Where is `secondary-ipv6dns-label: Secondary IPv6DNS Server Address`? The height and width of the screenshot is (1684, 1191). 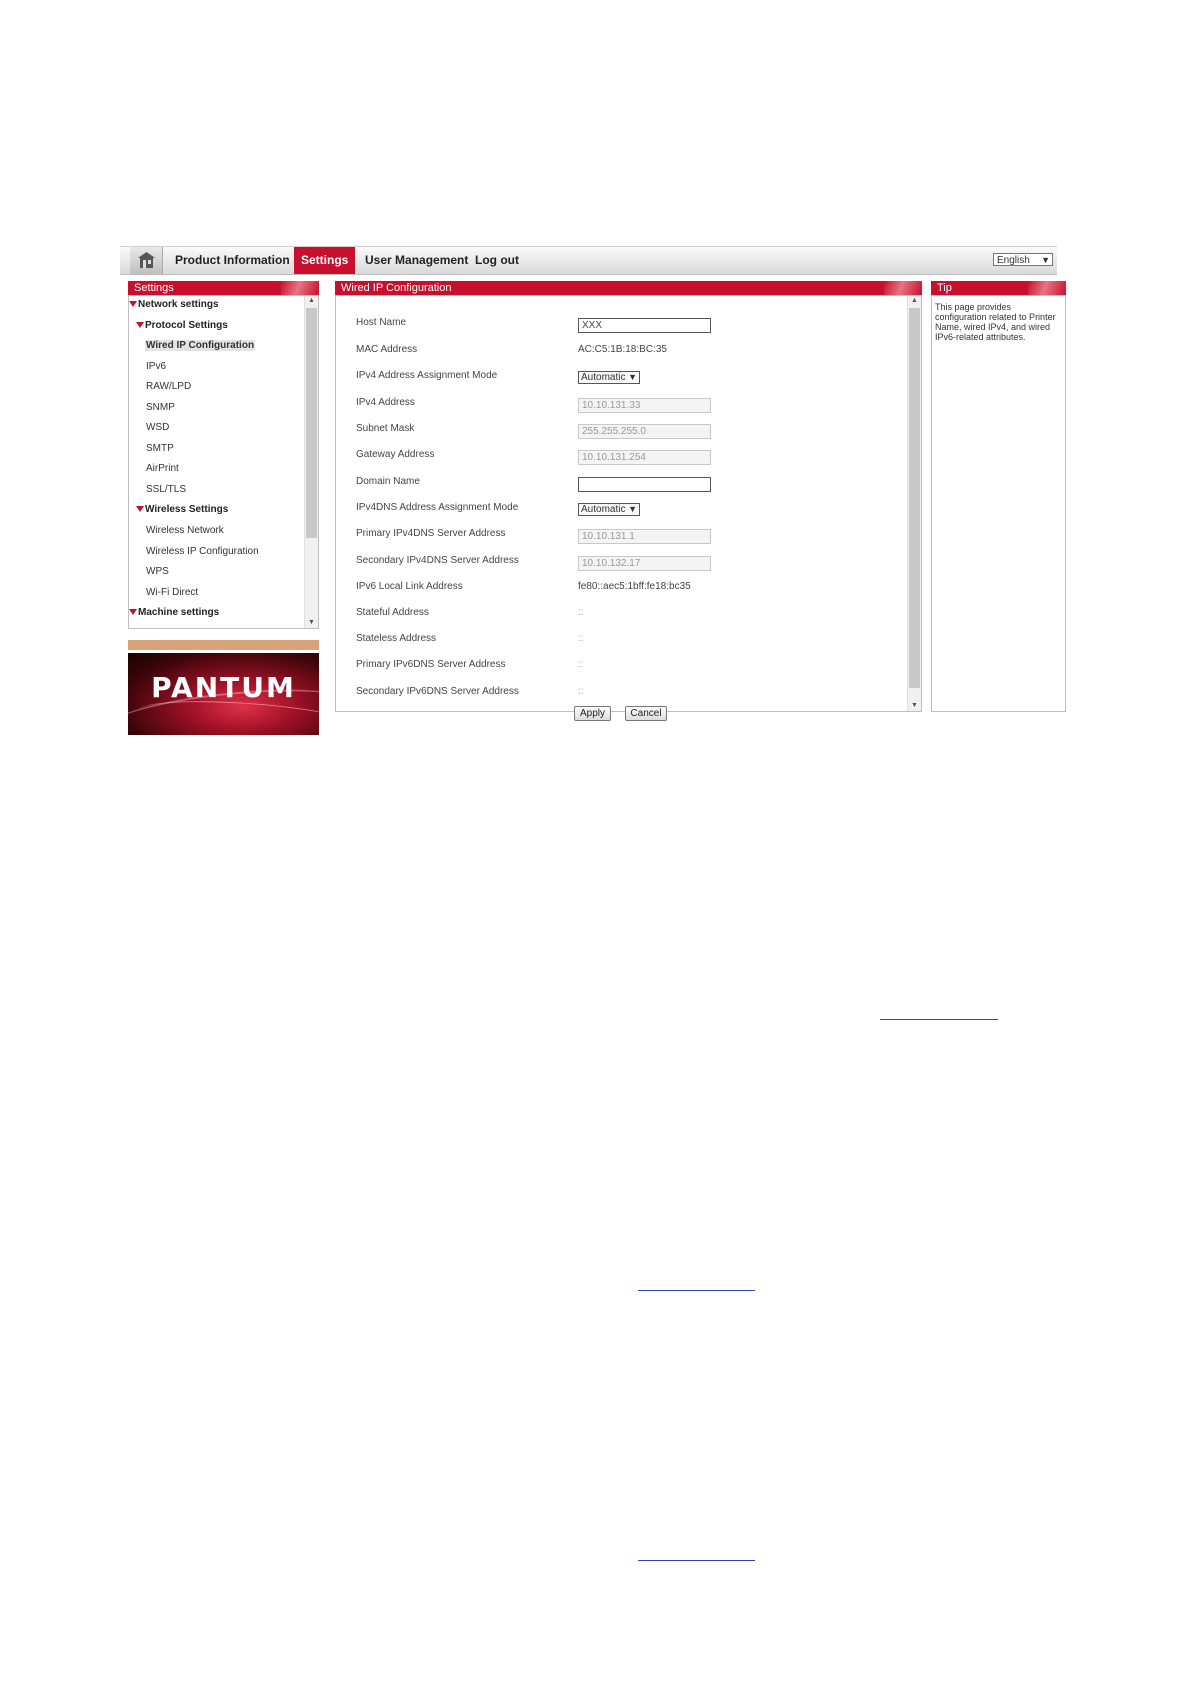 secondary-ipv6dns-label: Secondary IPv6DNS Server Address is located at coordinates (437, 691).